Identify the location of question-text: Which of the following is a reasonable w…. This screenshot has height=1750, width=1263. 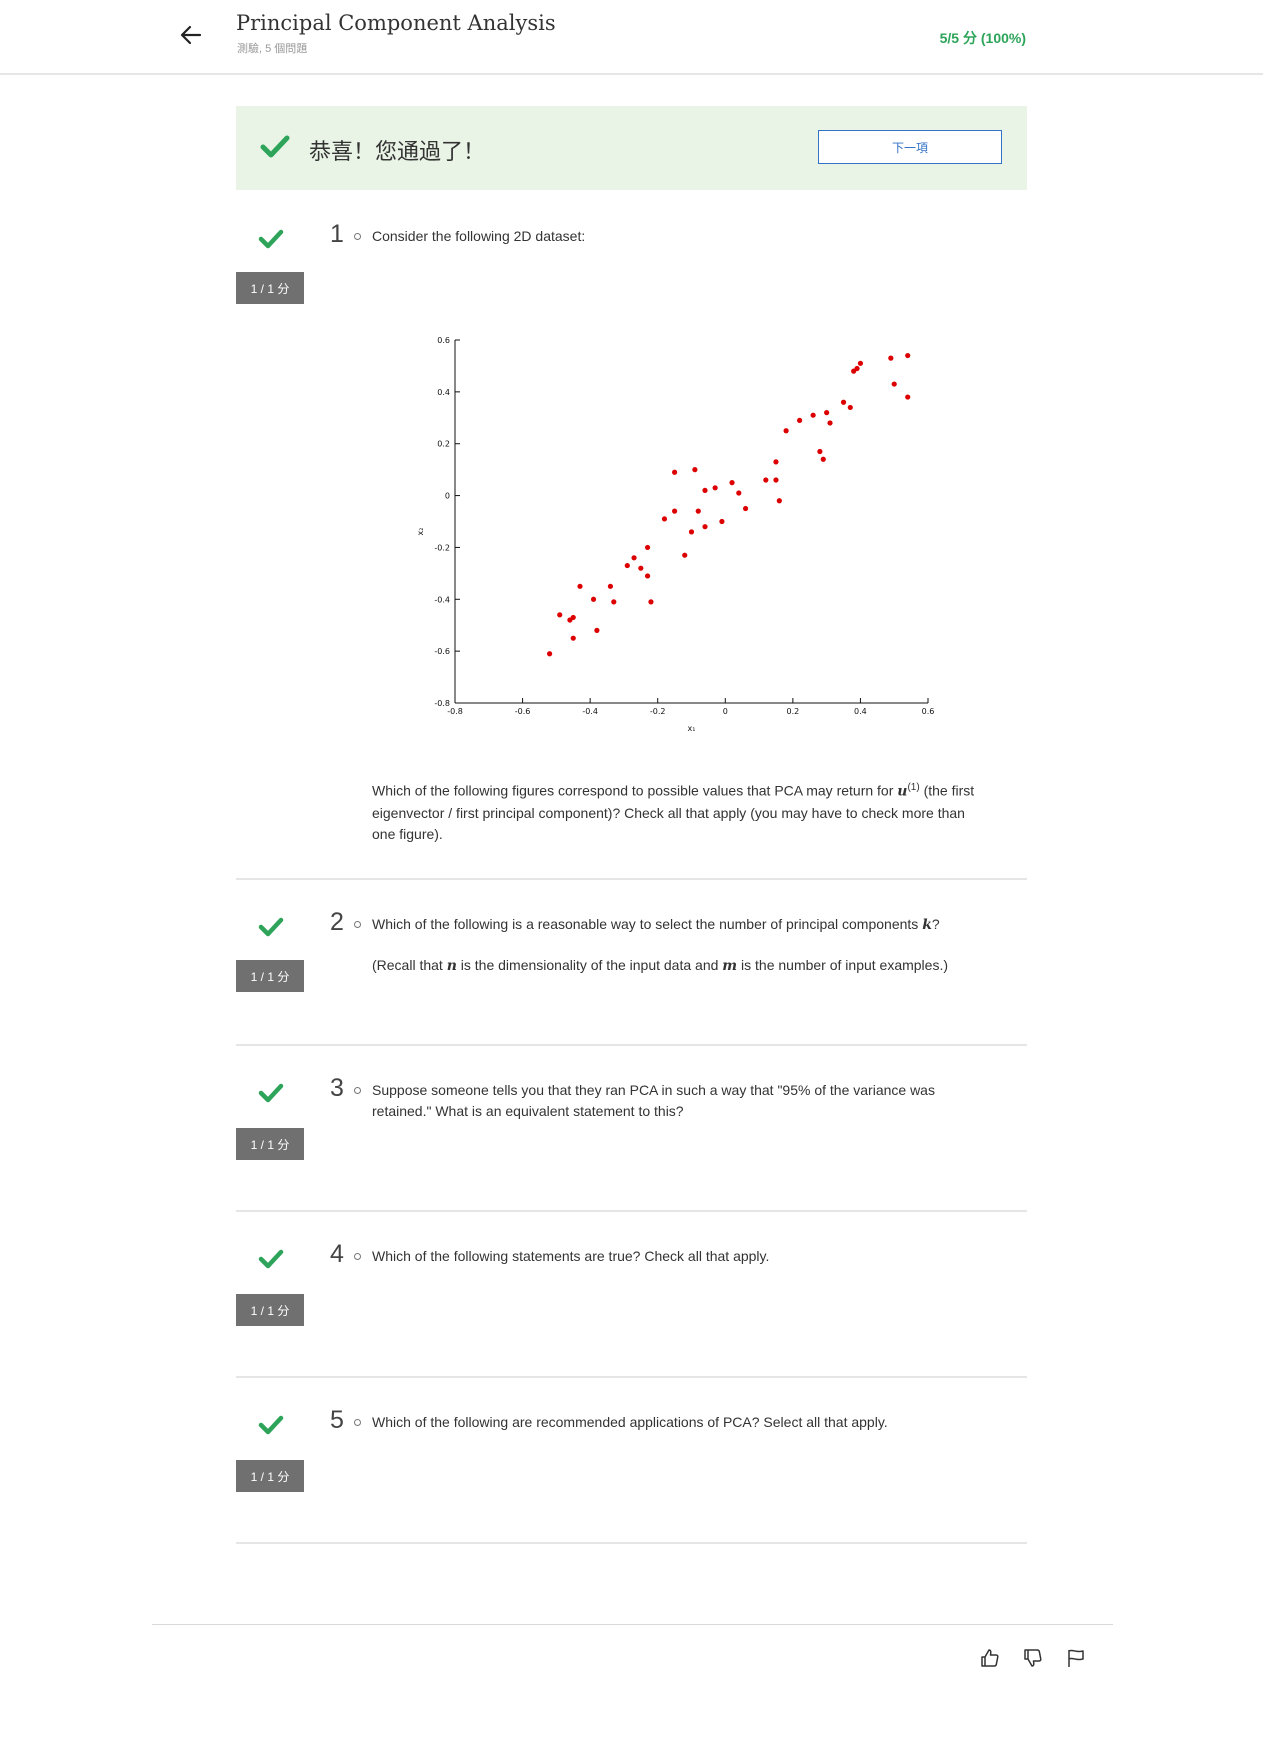
(656, 924).